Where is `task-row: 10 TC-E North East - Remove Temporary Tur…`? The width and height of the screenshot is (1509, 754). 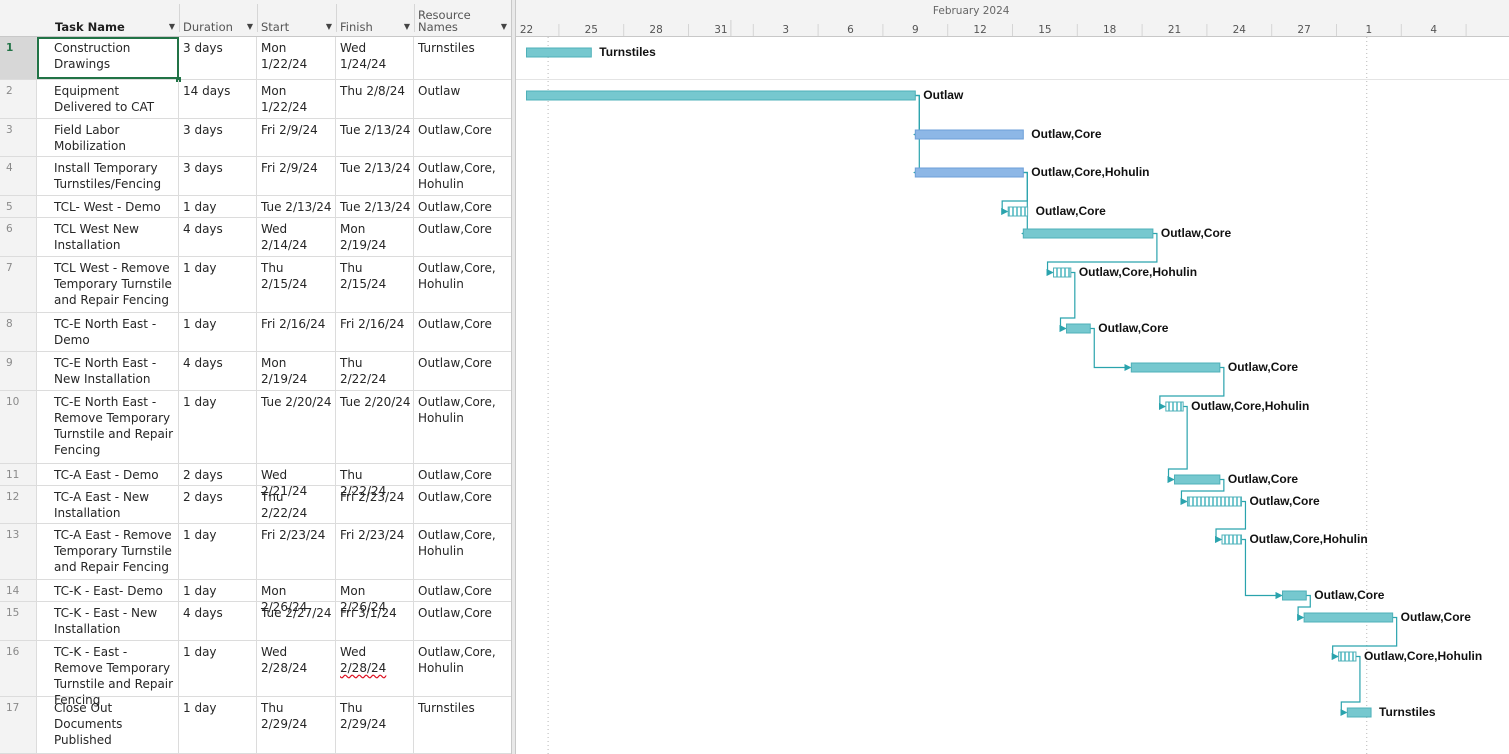
task-row: 10 TC-E North East - Remove Temporary Tur… is located at coordinates (255, 427).